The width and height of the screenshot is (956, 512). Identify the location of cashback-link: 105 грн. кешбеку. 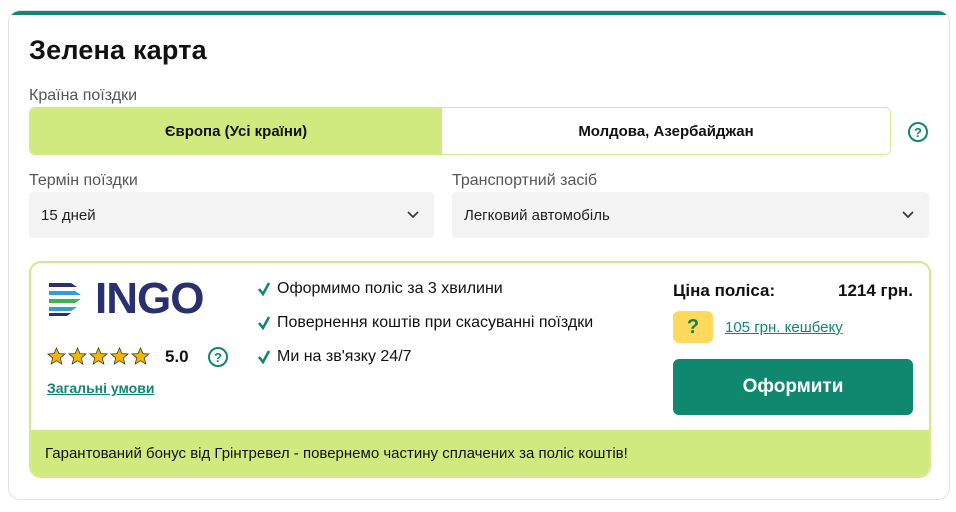
(784, 327).